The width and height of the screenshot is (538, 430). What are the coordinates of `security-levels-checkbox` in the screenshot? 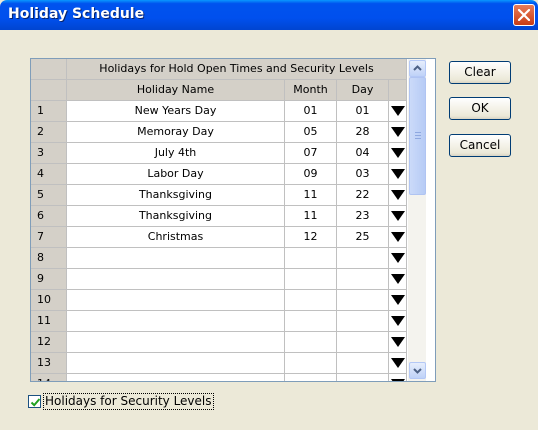 It's located at (34, 401).